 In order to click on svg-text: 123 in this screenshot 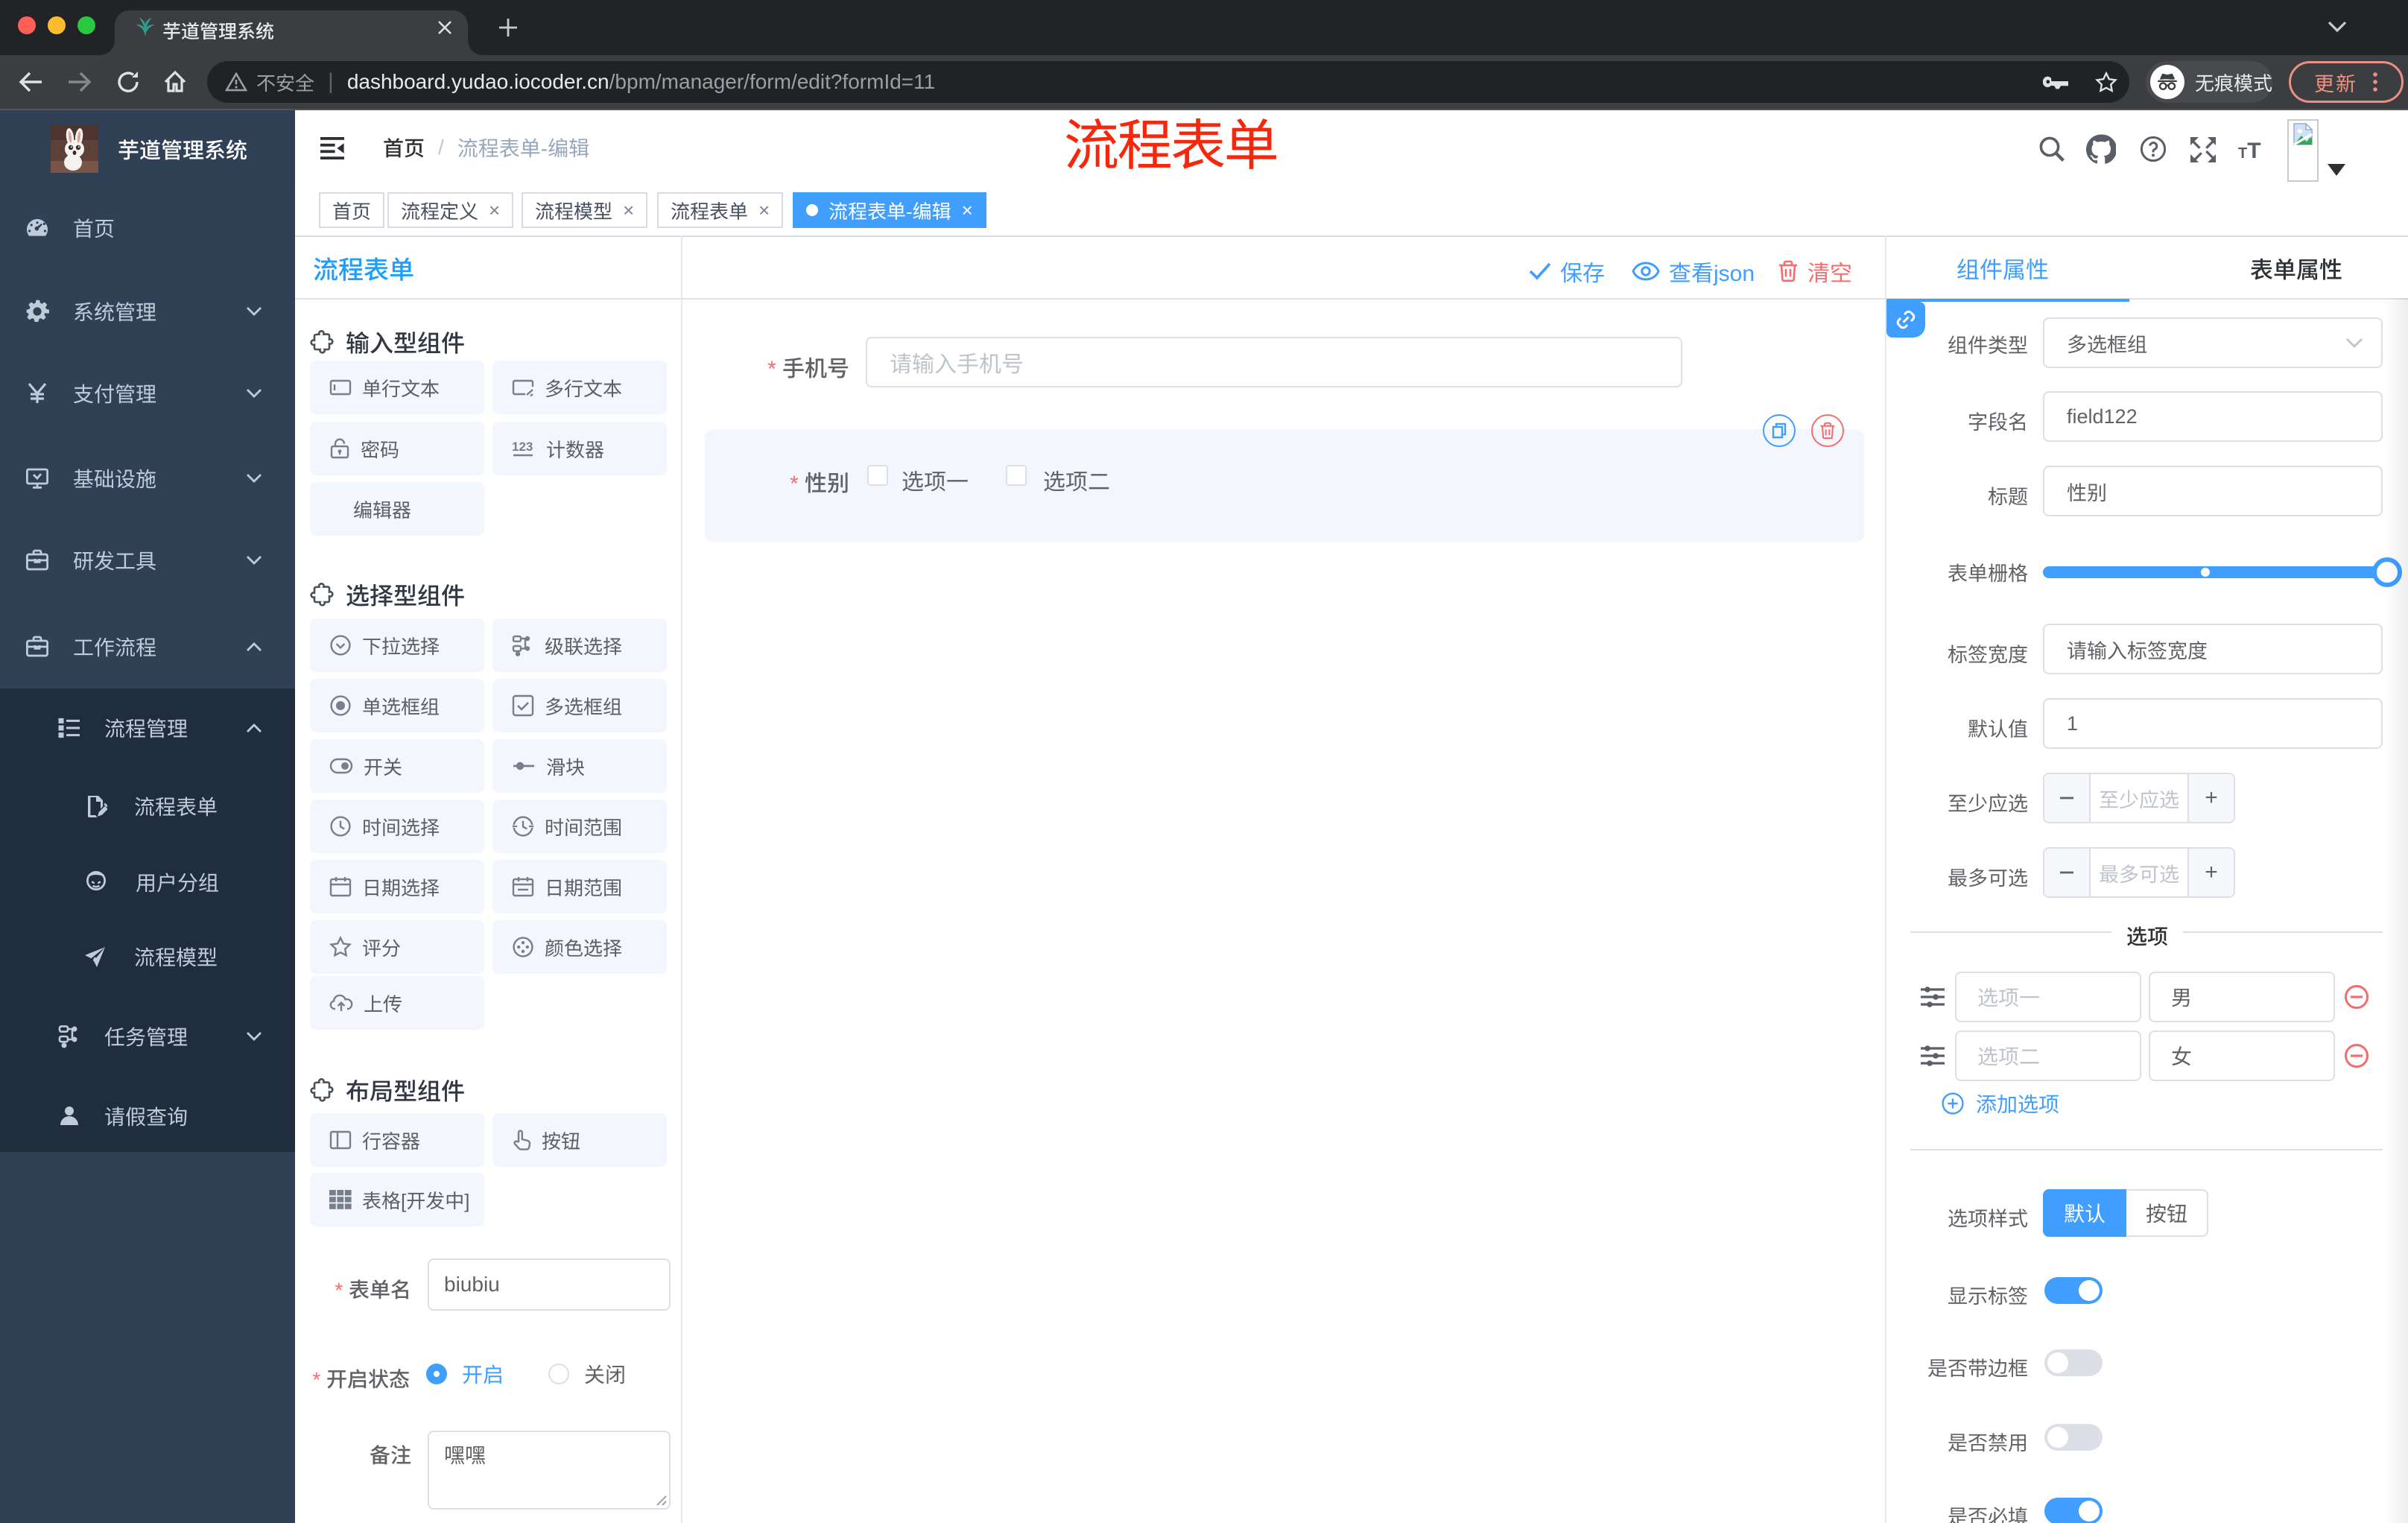, I will do `click(522, 447)`.